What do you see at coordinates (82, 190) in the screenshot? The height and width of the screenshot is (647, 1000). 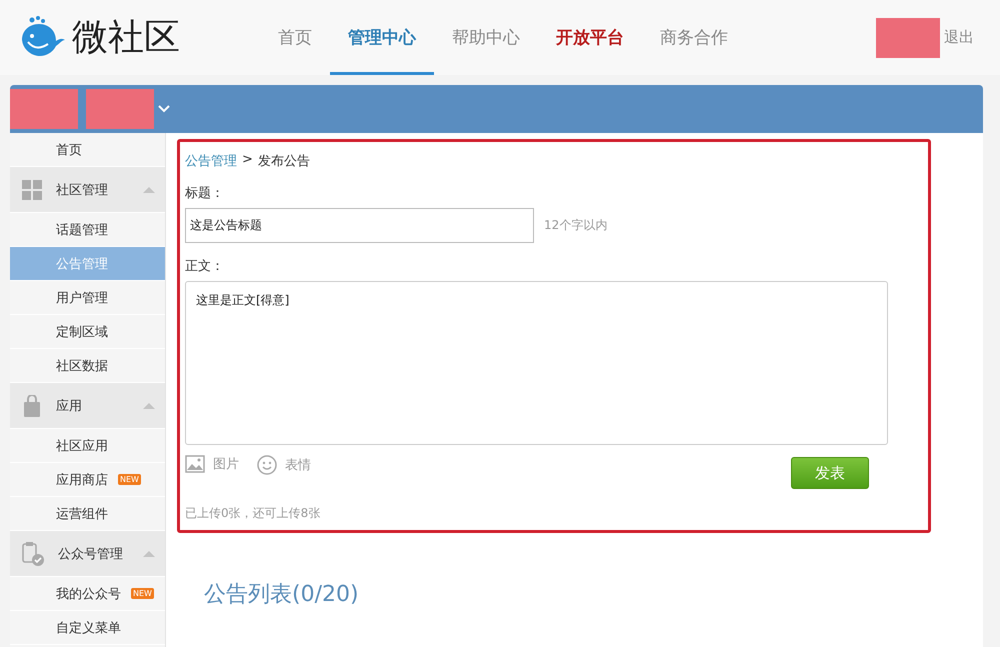 I see `group-label: 社区管理` at bounding box center [82, 190].